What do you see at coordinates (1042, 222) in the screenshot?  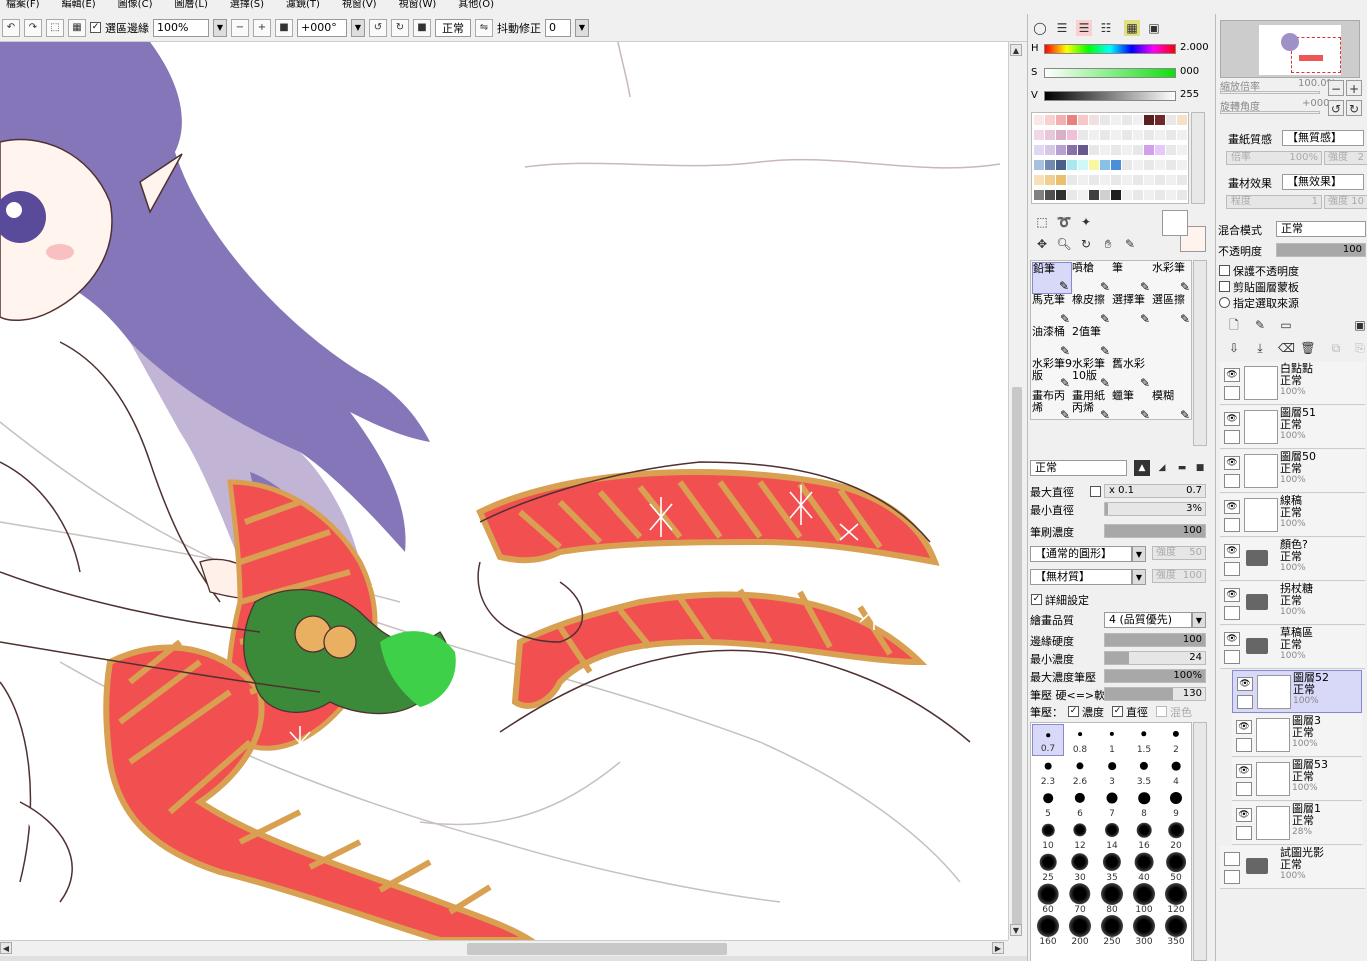 I see `marquee-tool-icon: ⬚` at bounding box center [1042, 222].